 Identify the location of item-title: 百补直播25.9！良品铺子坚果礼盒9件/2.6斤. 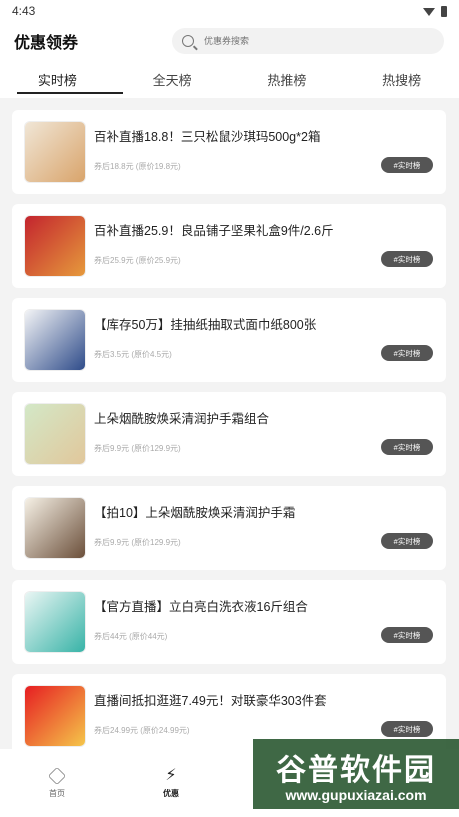
(214, 231).